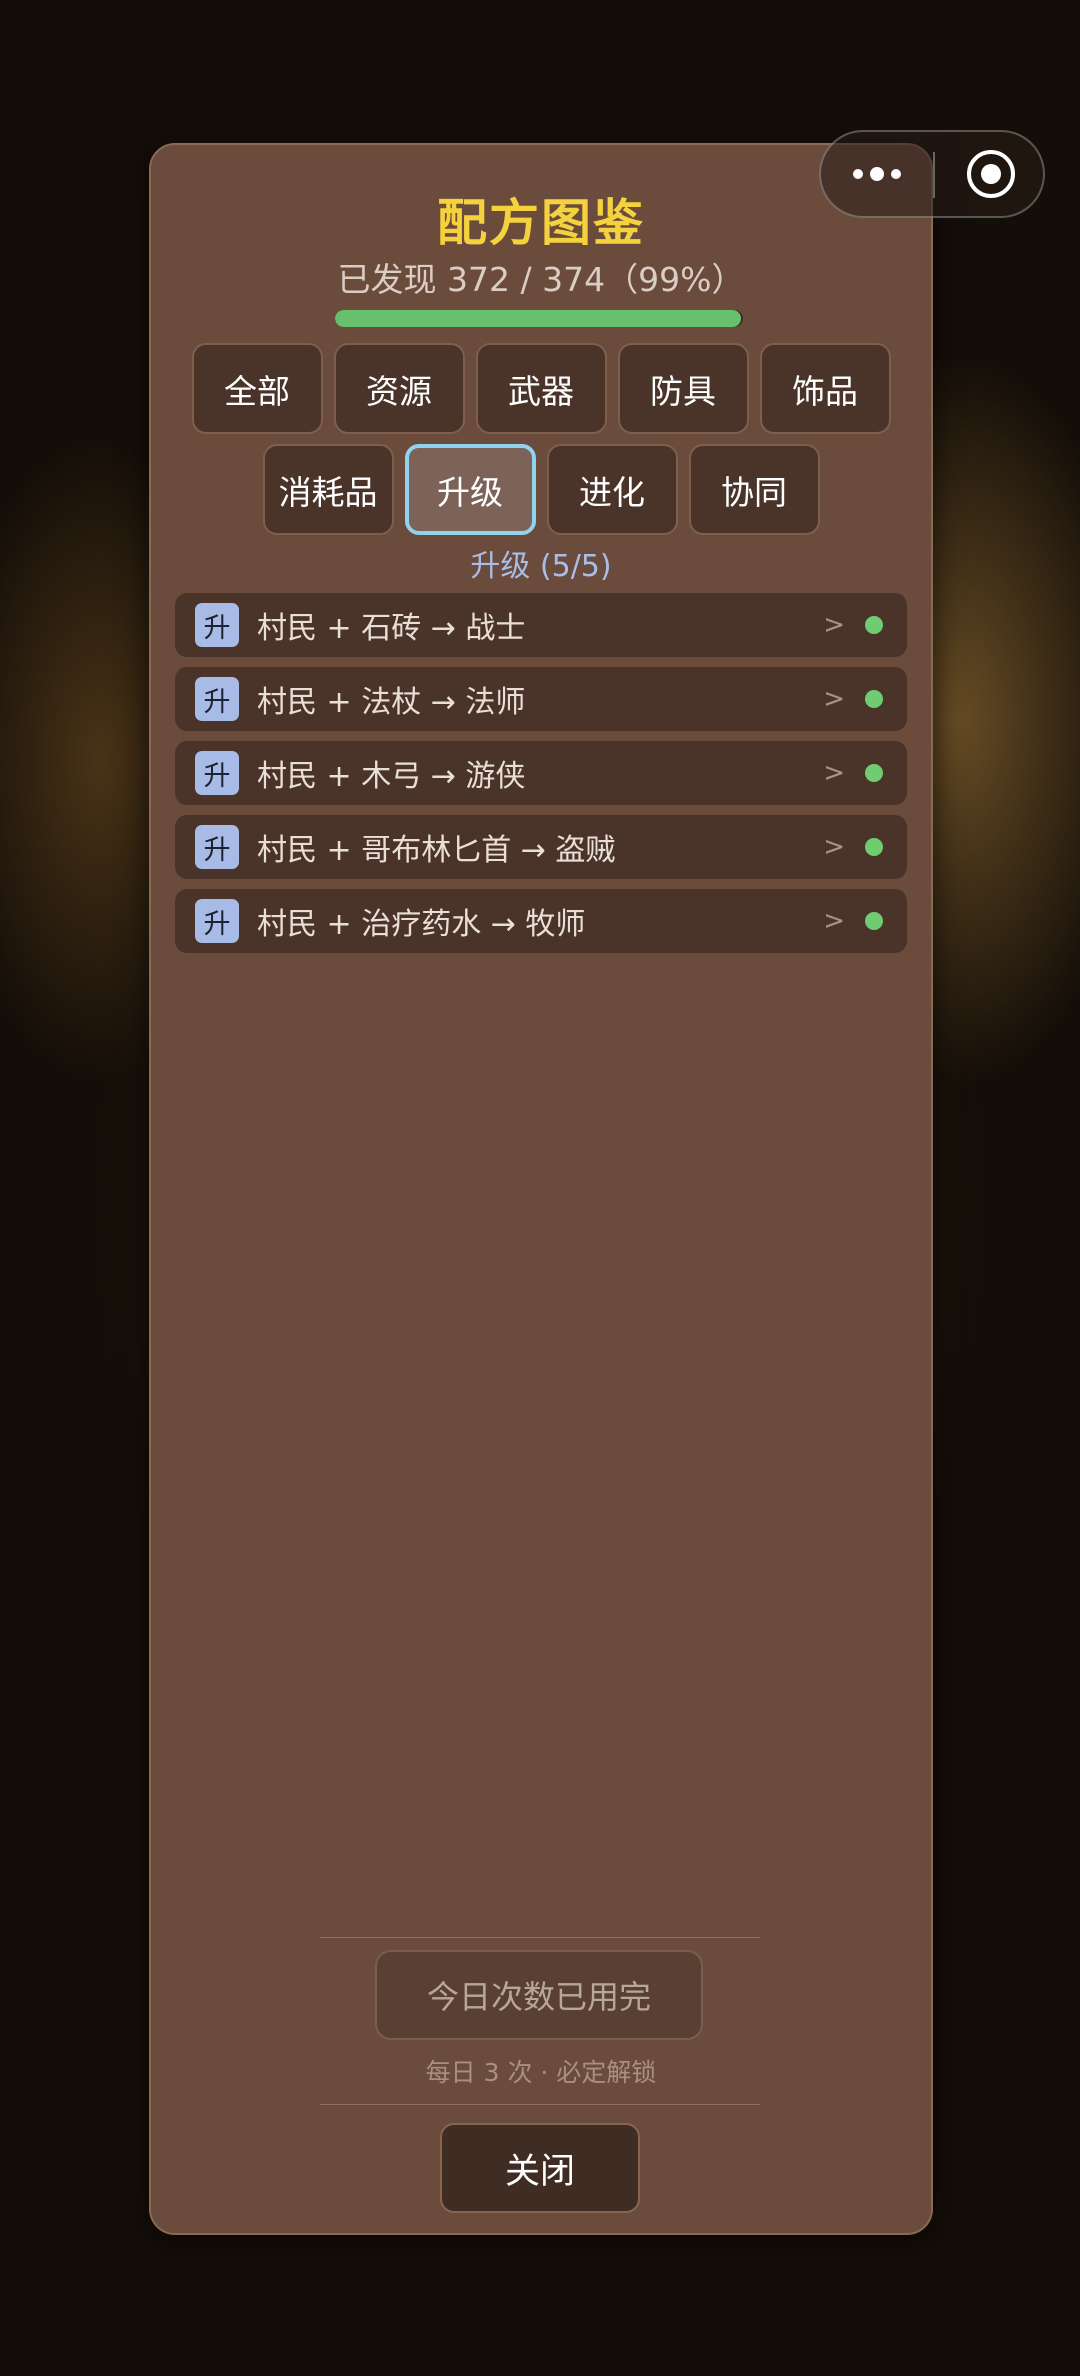 The height and width of the screenshot is (2376, 1080). I want to click on tab-consumables: 消耗品, so click(328, 489).